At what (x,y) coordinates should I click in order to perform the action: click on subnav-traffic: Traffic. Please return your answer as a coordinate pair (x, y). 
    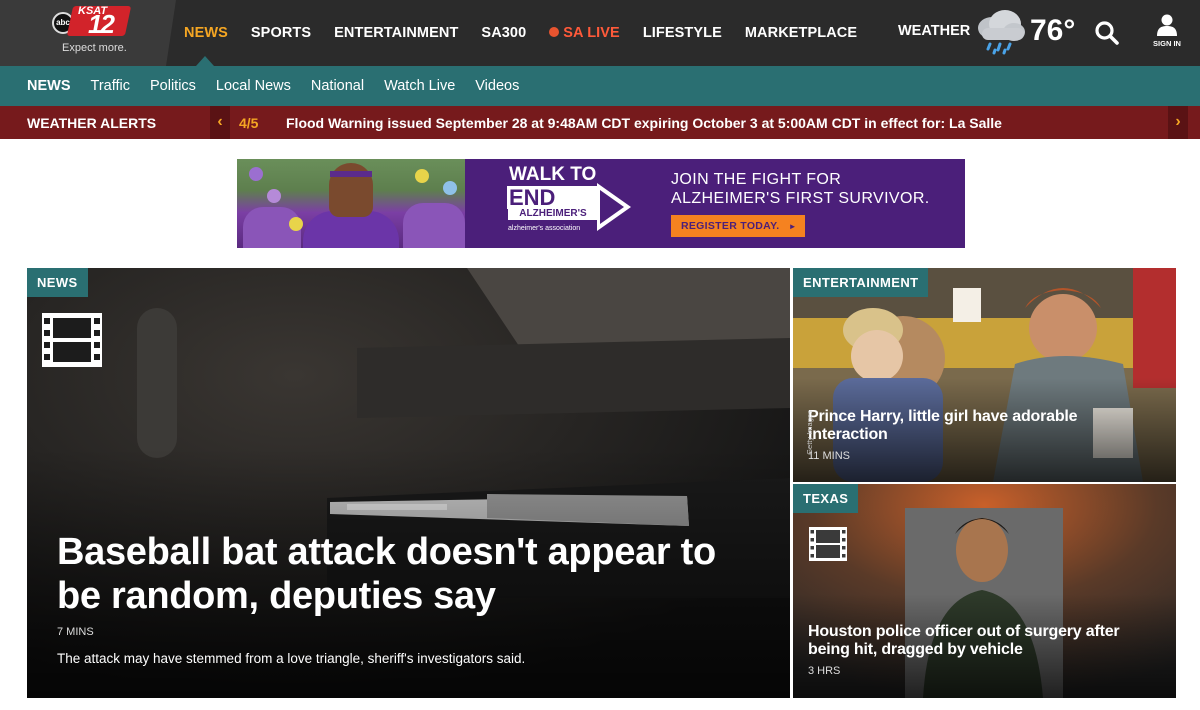
    Looking at the image, I should click on (110, 86).